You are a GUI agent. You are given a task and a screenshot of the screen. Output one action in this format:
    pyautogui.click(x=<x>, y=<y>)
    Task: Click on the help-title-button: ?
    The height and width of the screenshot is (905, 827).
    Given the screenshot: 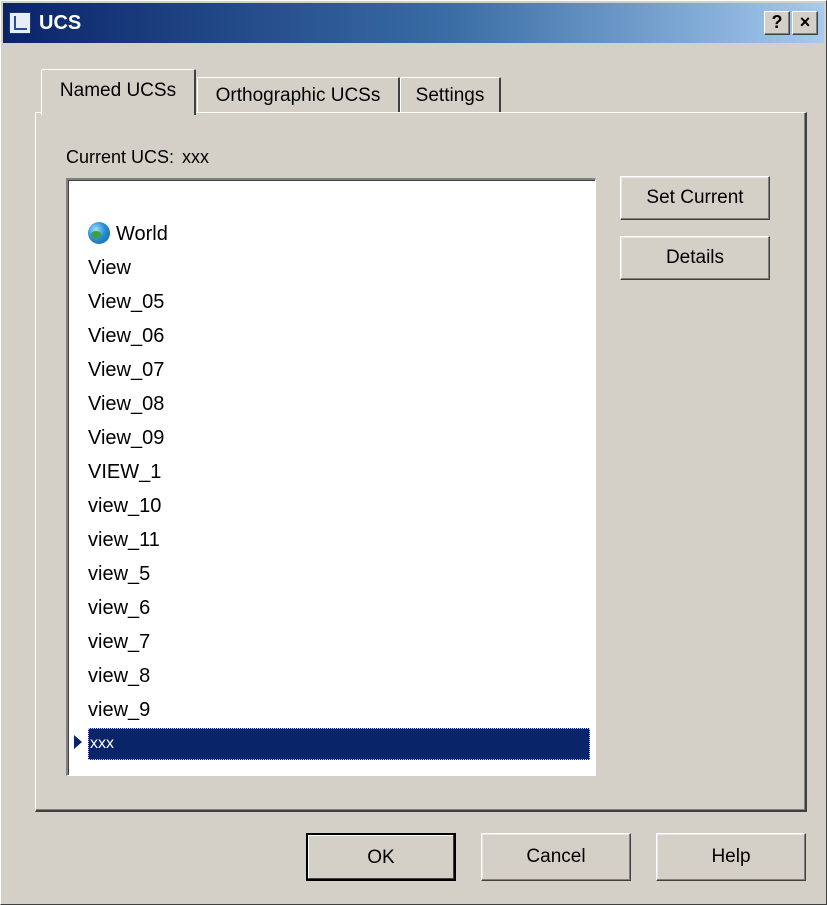 What is the action you would take?
    pyautogui.click(x=777, y=23)
    